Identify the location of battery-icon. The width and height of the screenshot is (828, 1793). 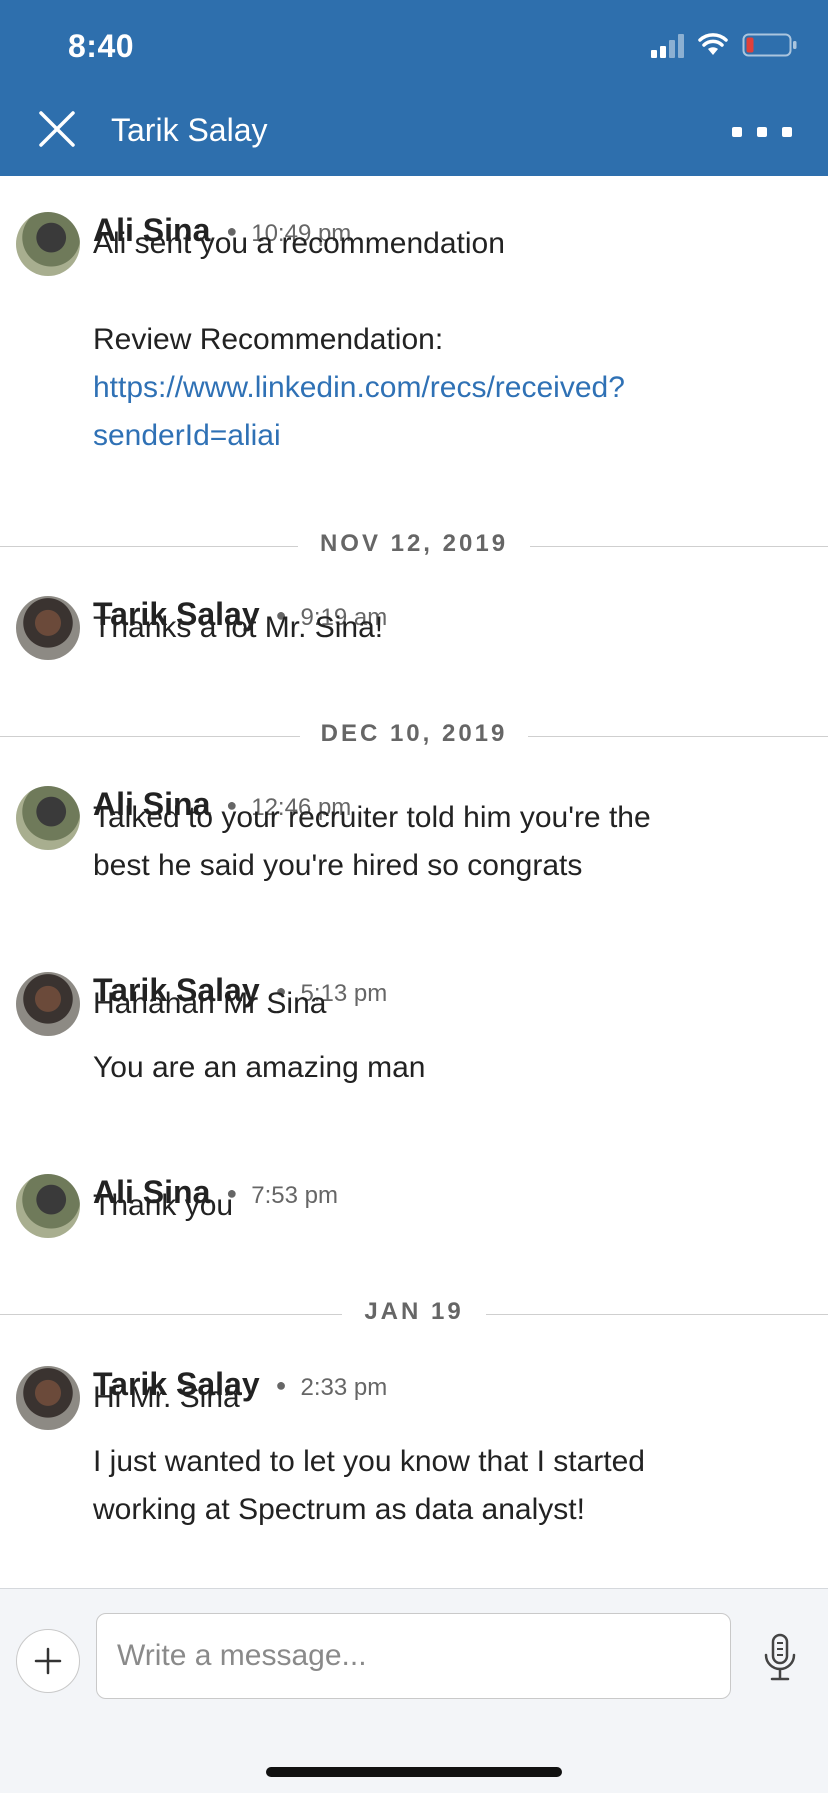
(770, 45).